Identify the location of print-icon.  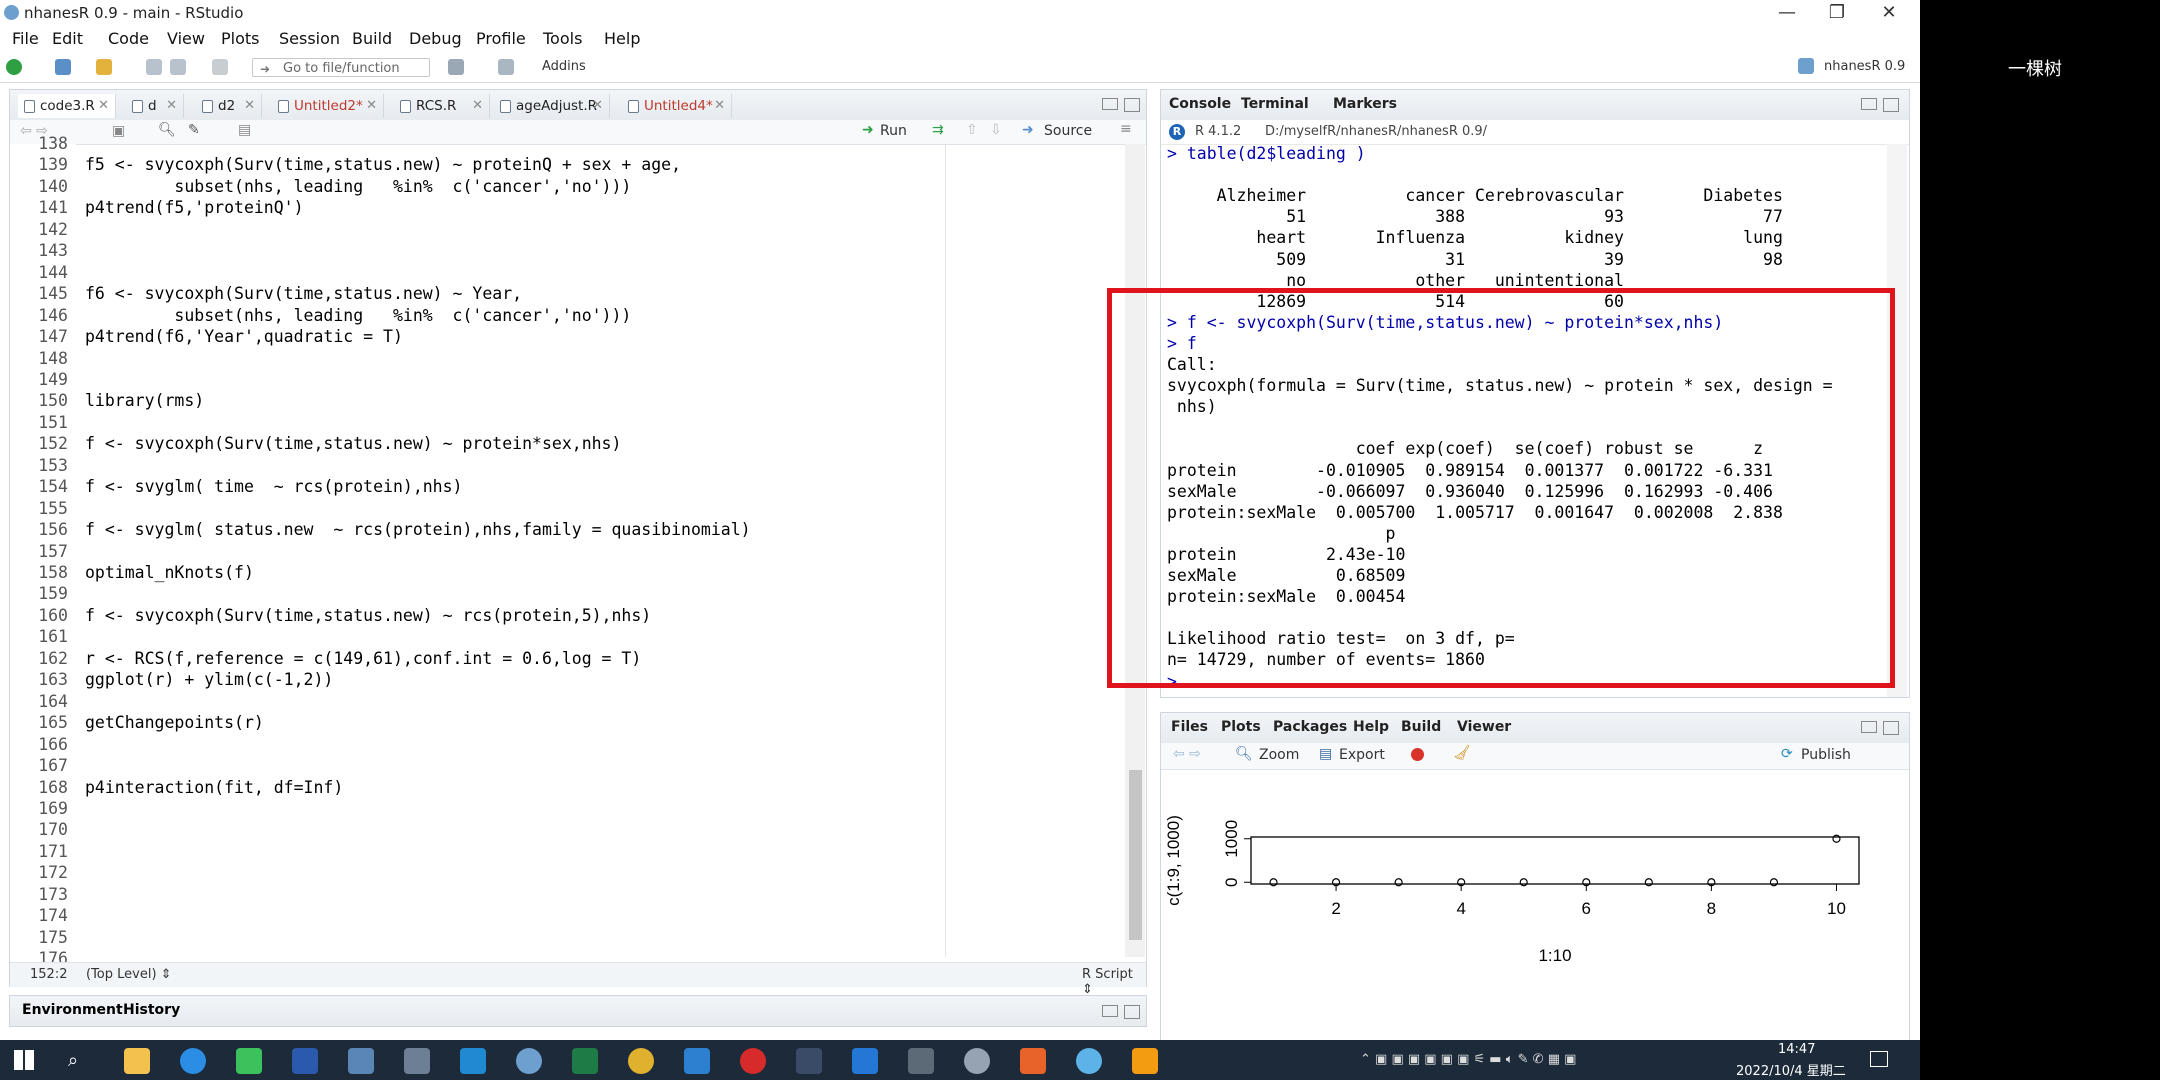
(220, 67).